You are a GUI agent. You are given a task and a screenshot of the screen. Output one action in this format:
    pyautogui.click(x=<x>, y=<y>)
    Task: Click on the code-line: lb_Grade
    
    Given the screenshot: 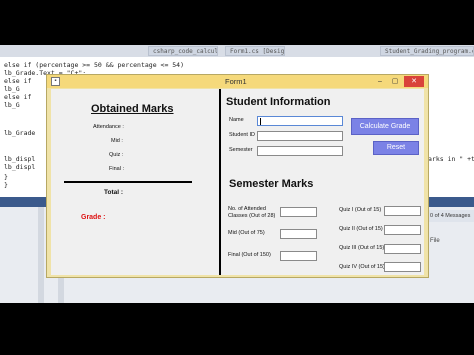 What is the action you would take?
    pyautogui.click(x=20, y=133)
    